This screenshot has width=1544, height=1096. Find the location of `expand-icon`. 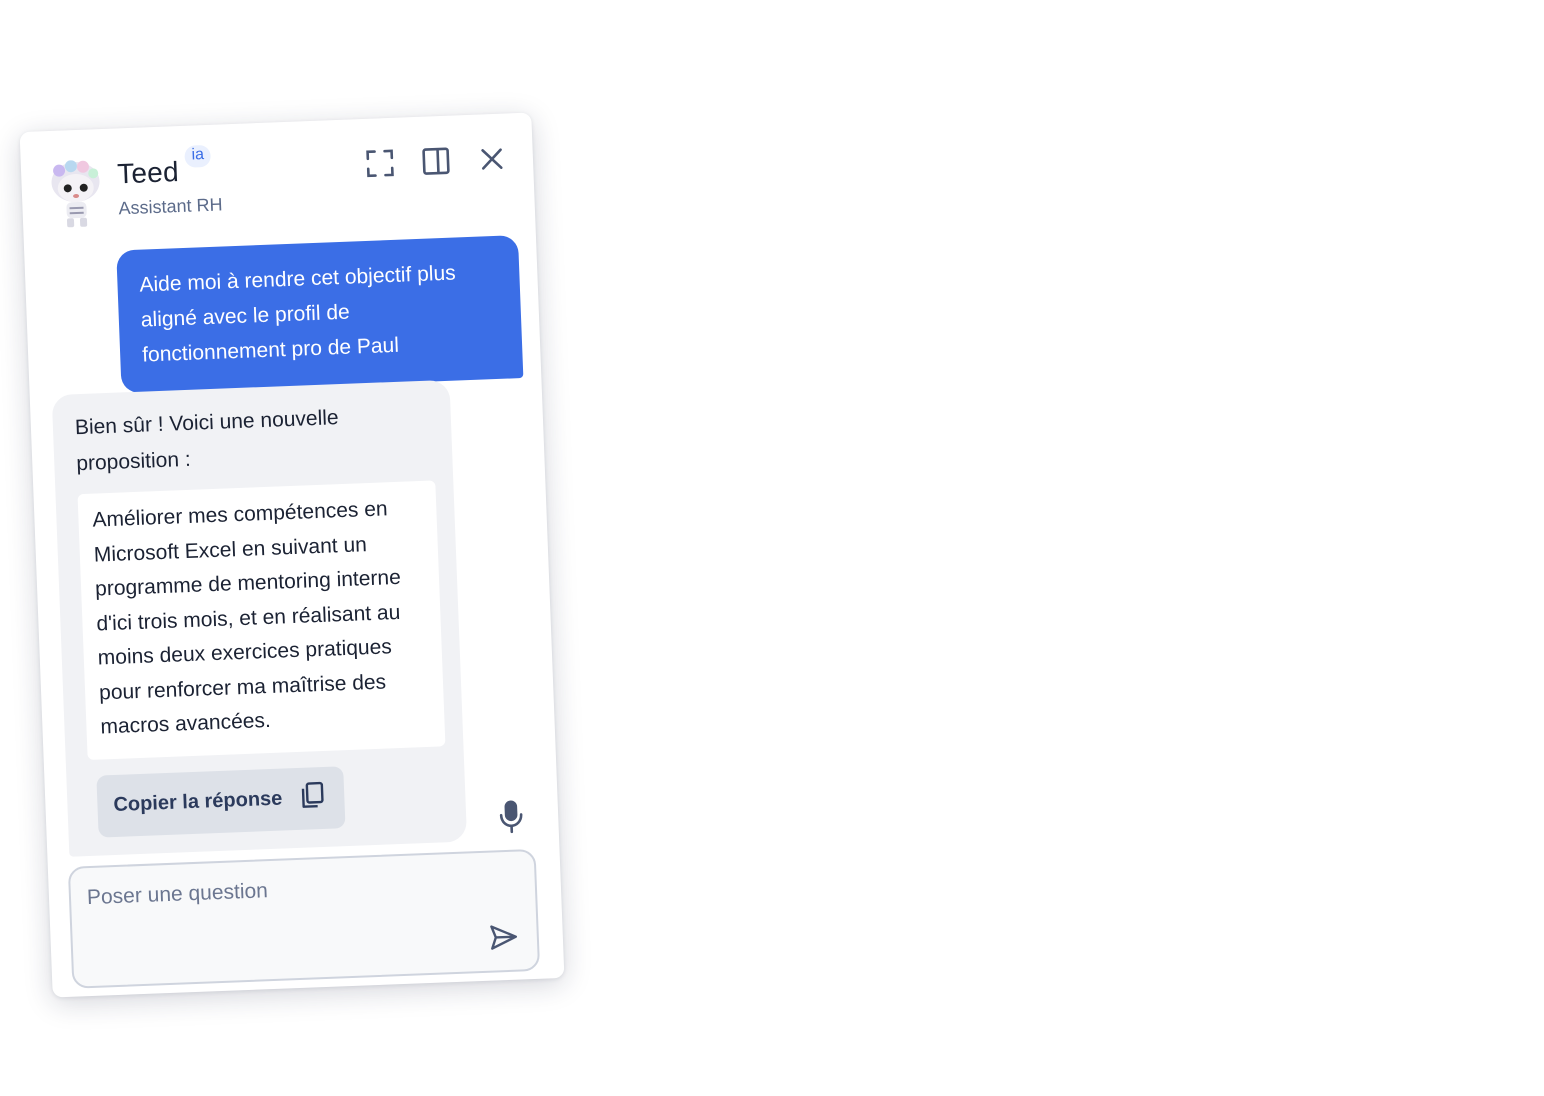

expand-icon is located at coordinates (379, 163).